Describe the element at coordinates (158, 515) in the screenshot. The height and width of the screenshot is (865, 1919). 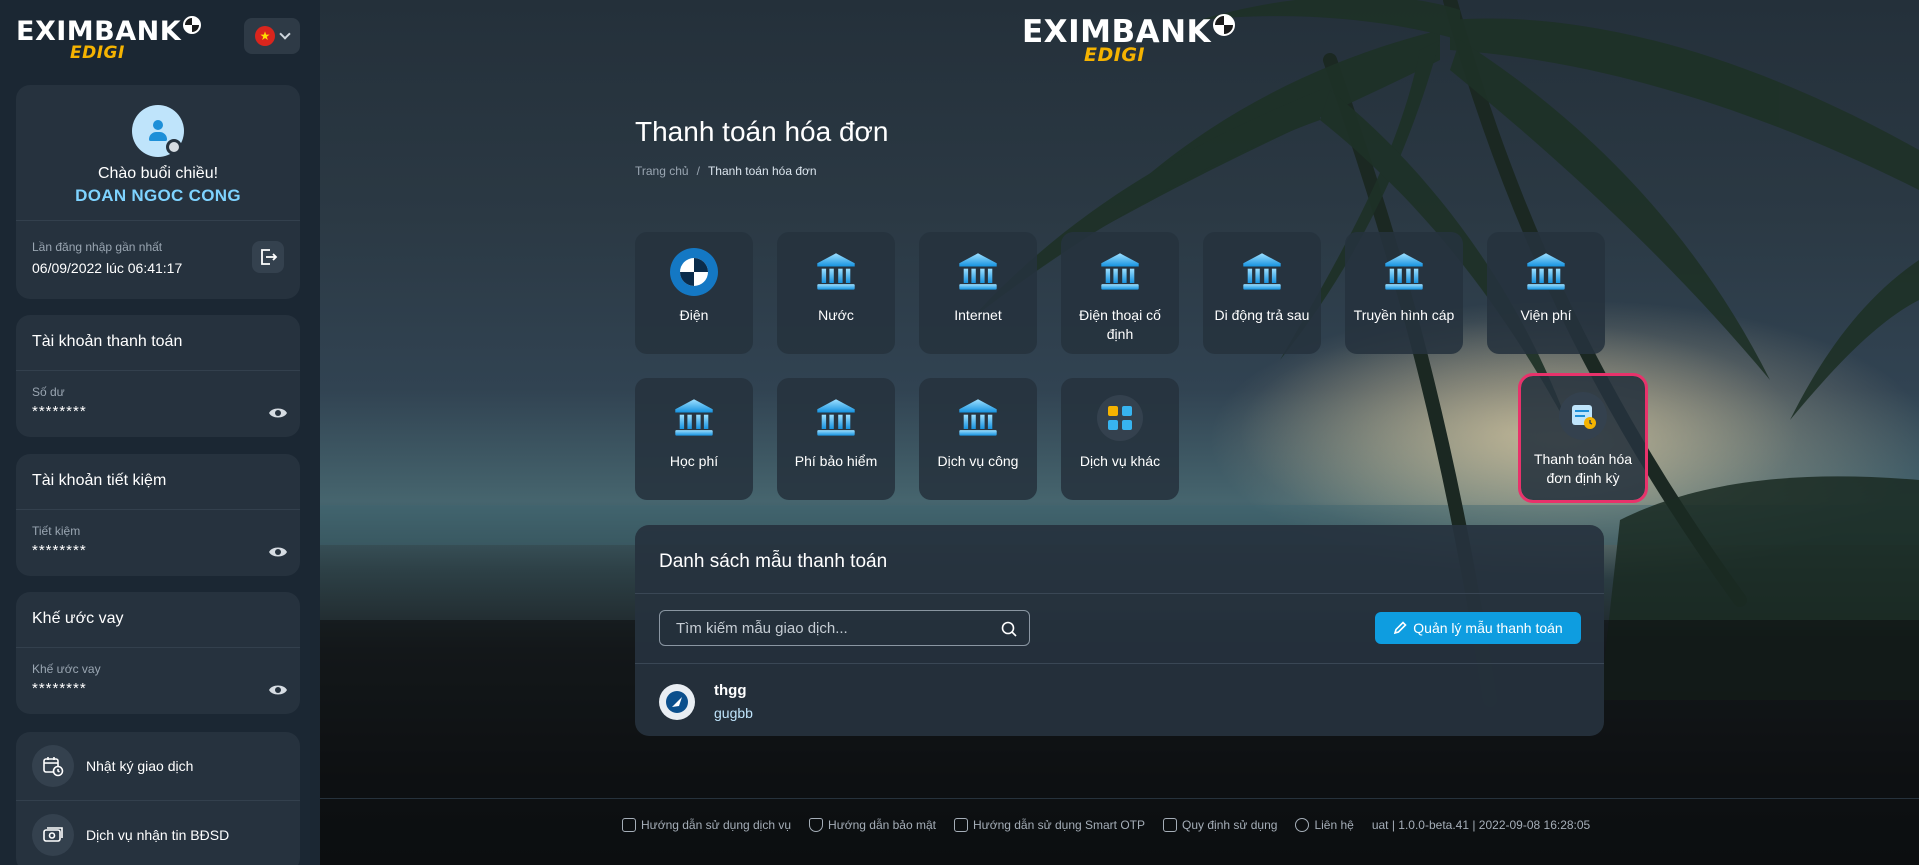
I see `savings-account-card: Tài khoản tiết kiệm Tiết kiệm ********` at that location.